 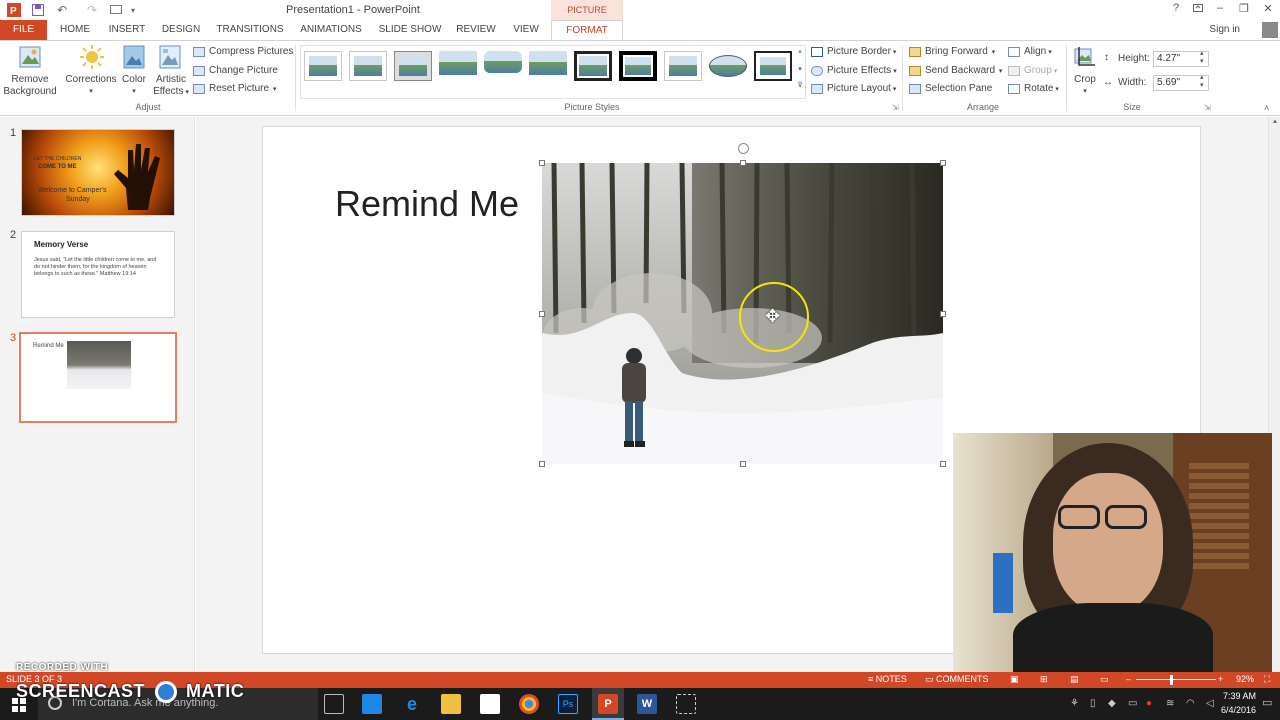 I want to click on edge-browser-icon: e, so click(x=412, y=704).